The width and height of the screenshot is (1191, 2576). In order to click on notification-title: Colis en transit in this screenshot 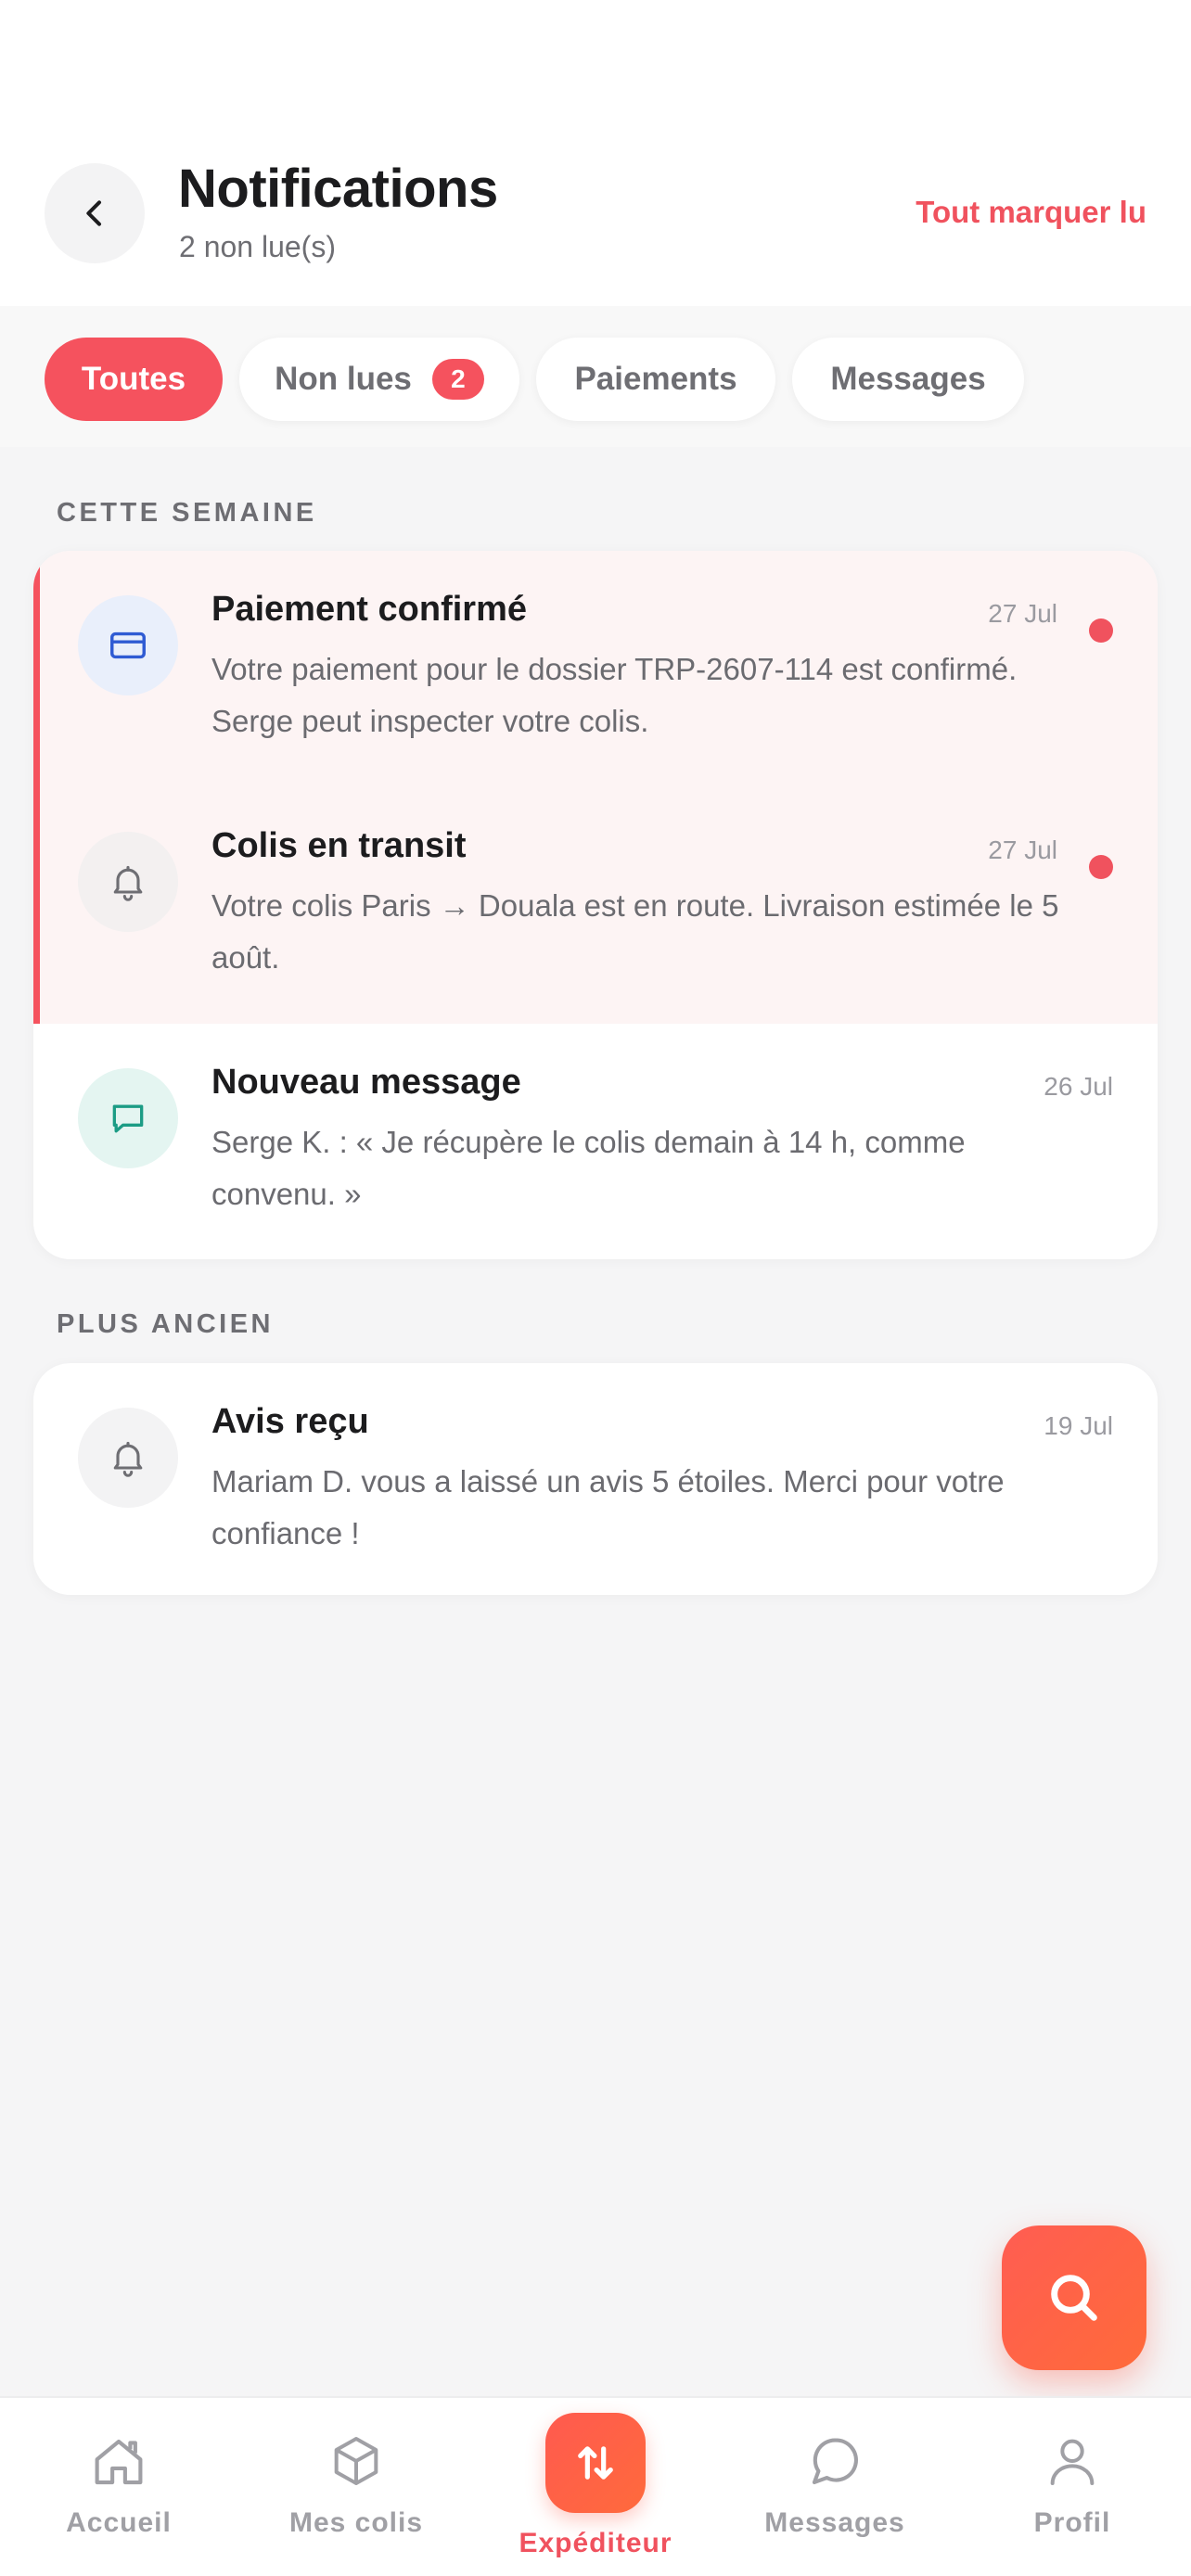, I will do `click(339, 846)`.